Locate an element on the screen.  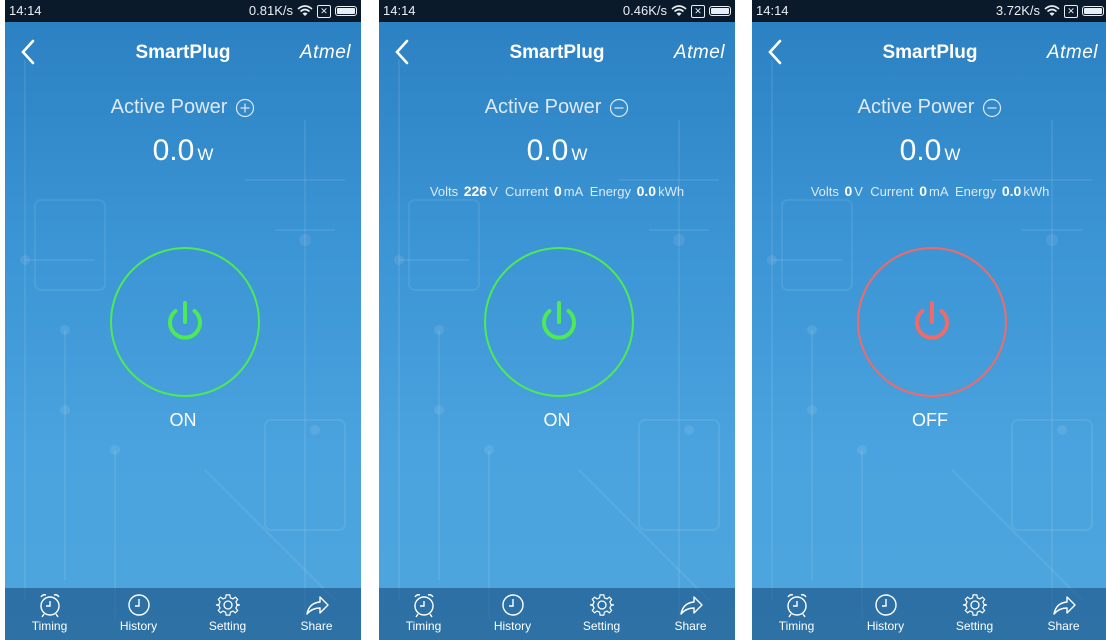
current-unit: mA is located at coordinates (938, 191).